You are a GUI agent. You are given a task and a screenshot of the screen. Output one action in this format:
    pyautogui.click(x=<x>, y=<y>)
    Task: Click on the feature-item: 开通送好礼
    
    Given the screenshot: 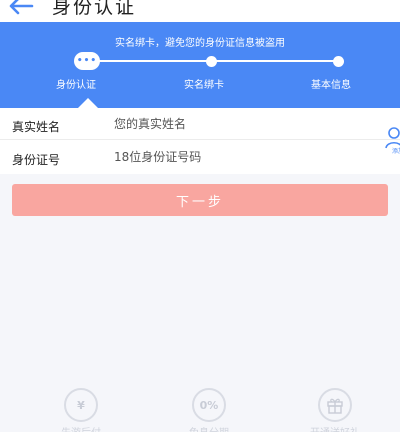 What is the action you would take?
    pyautogui.click(x=335, y=410)
    